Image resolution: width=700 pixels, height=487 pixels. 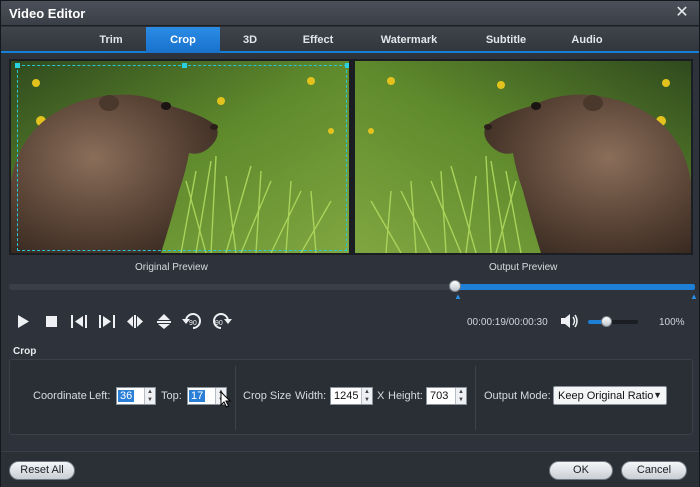 What do you see at coordinates (405, 396) in the screenshot?
I see `height-label: Height:` at bounding box center [405, 396].